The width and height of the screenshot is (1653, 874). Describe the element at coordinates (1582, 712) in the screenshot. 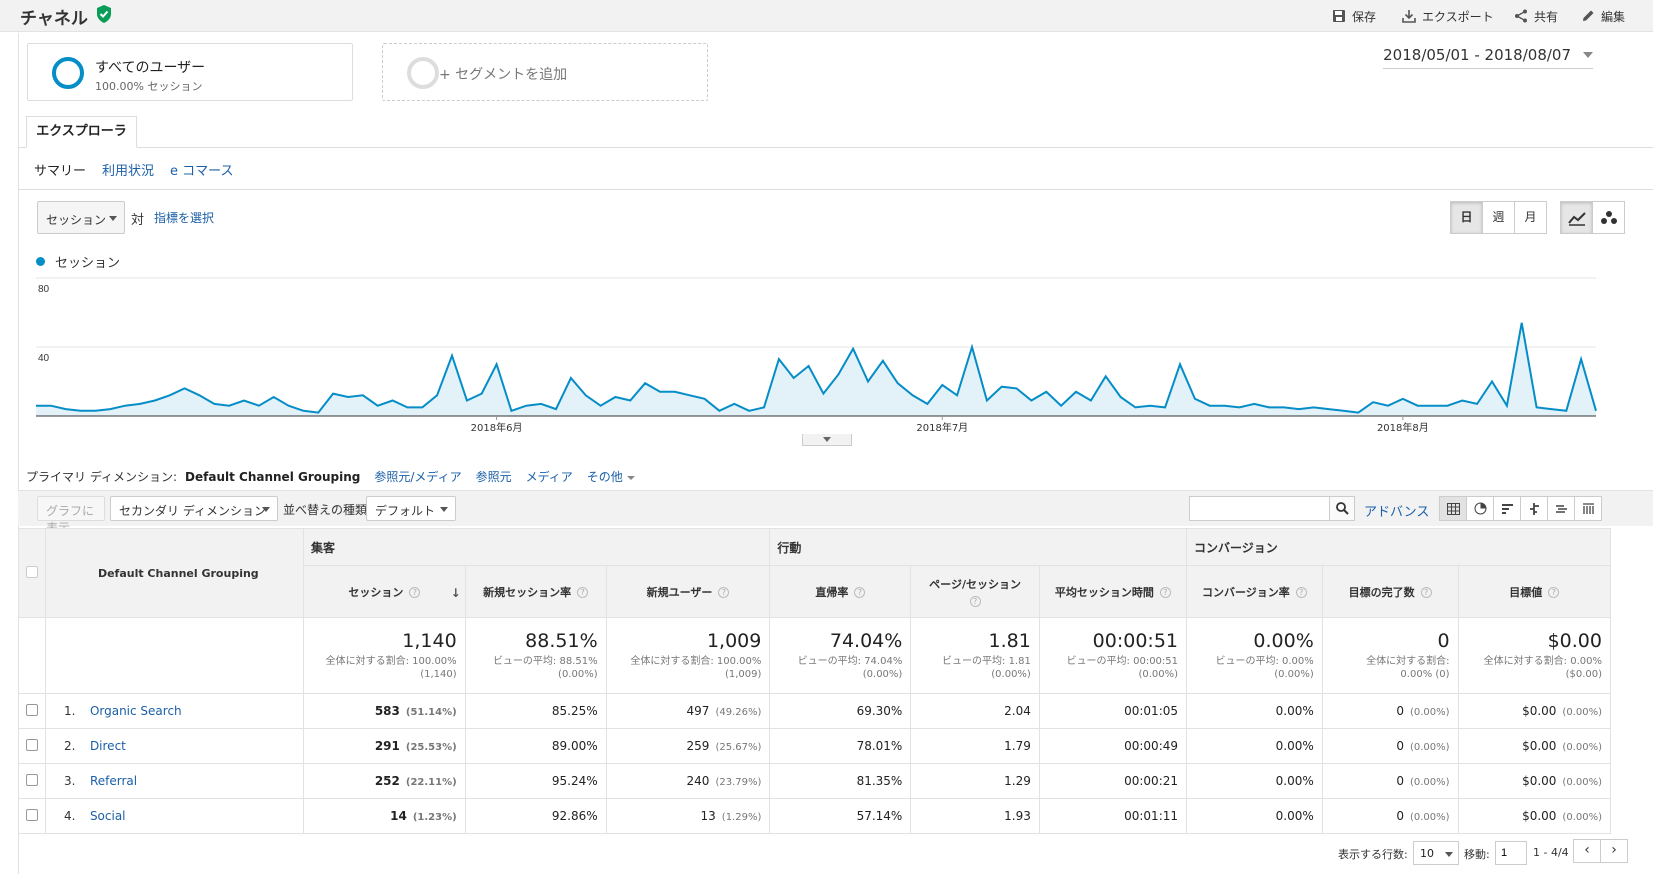

I see `cell-pct: (0.00%)` at that location.